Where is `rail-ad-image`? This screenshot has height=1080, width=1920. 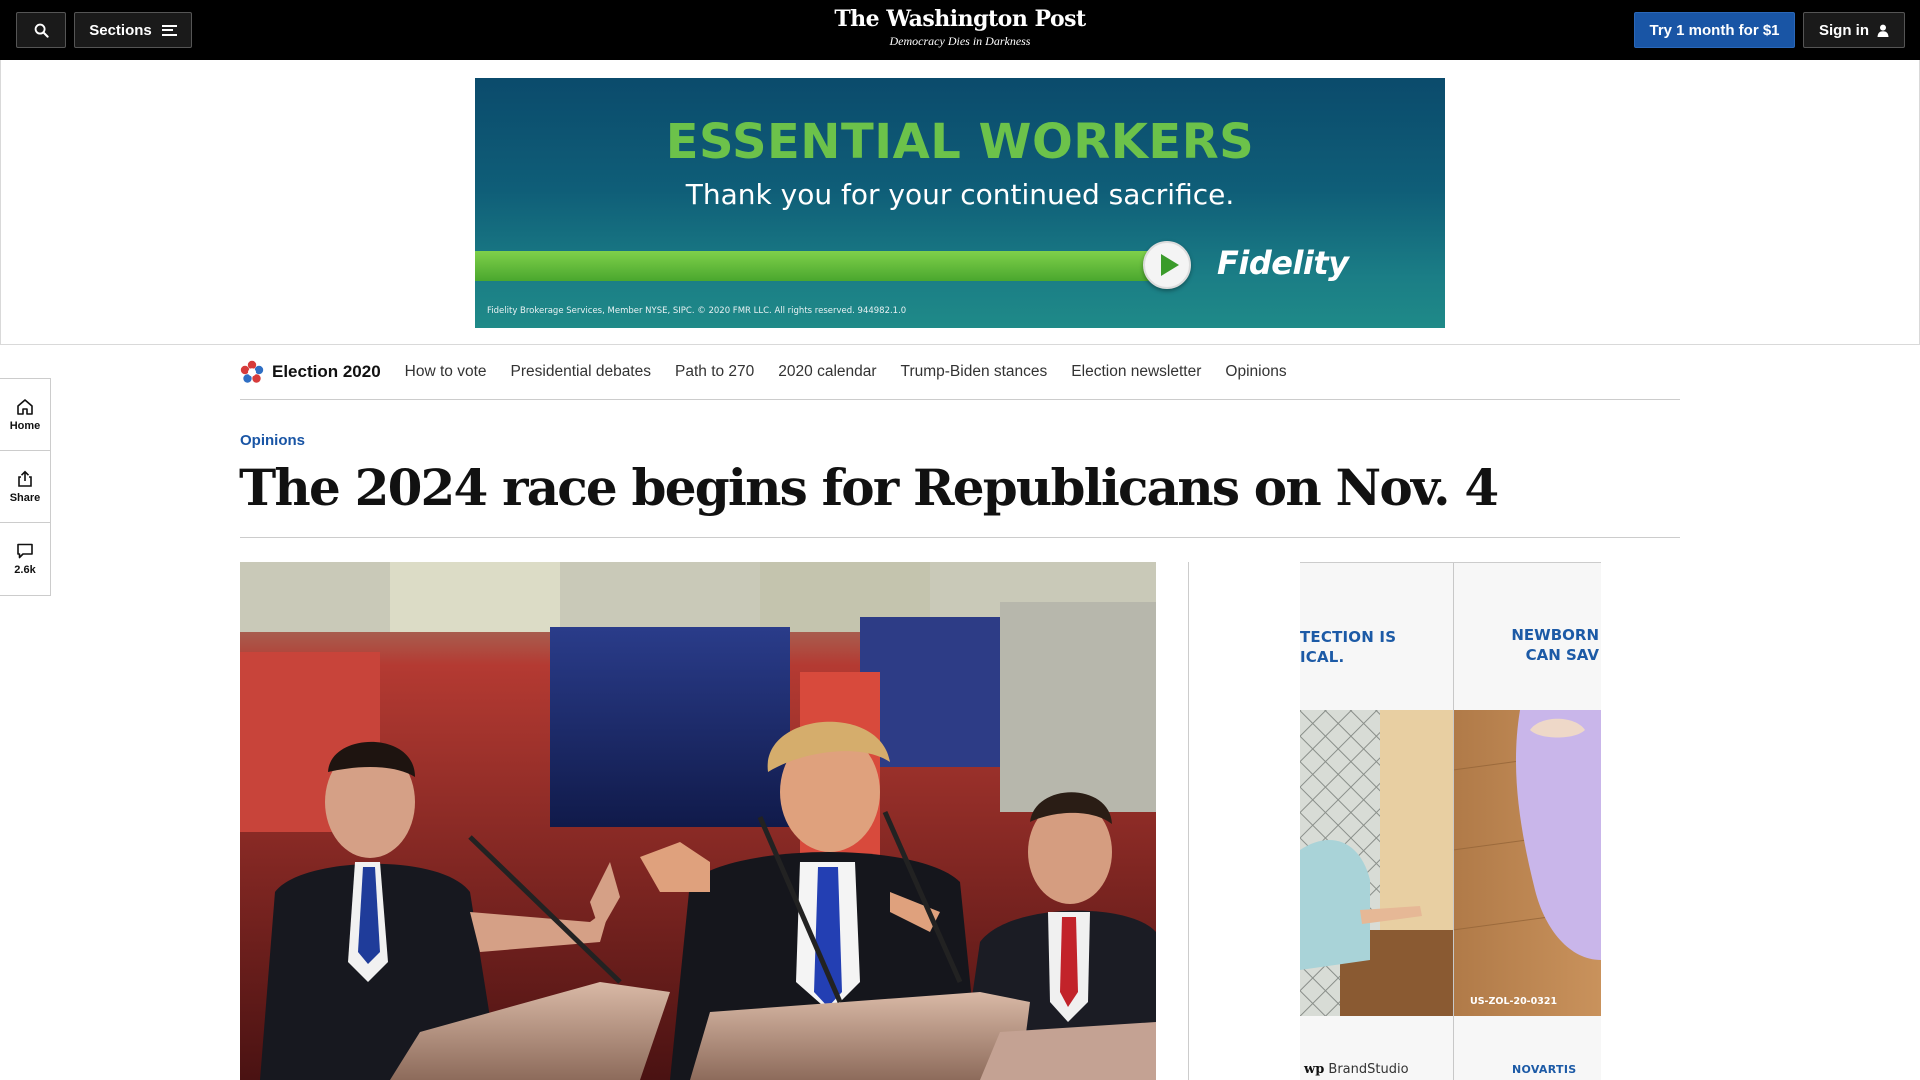 rail-ad-image is located at coordinates (1450, 863).